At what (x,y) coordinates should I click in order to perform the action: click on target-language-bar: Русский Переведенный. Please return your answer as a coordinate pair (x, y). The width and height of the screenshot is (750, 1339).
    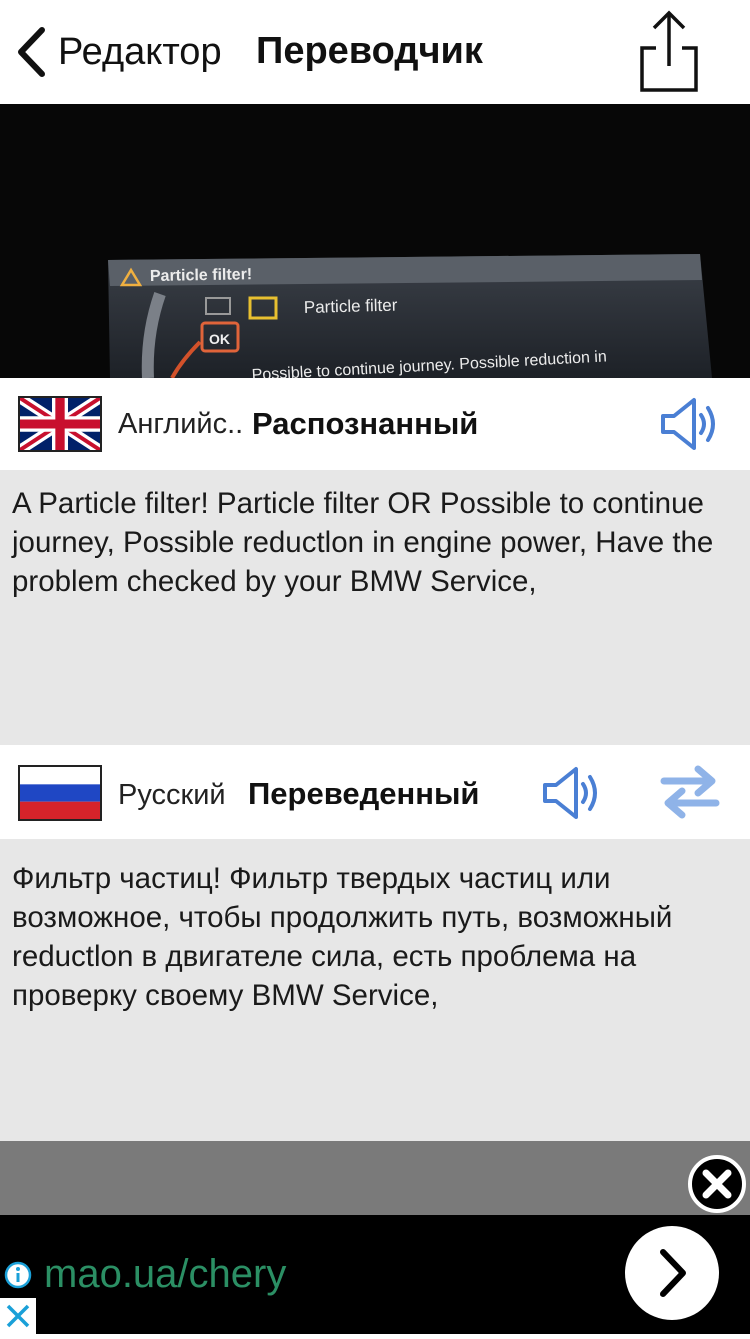
    Looking at the image, I should click on (375, 792).